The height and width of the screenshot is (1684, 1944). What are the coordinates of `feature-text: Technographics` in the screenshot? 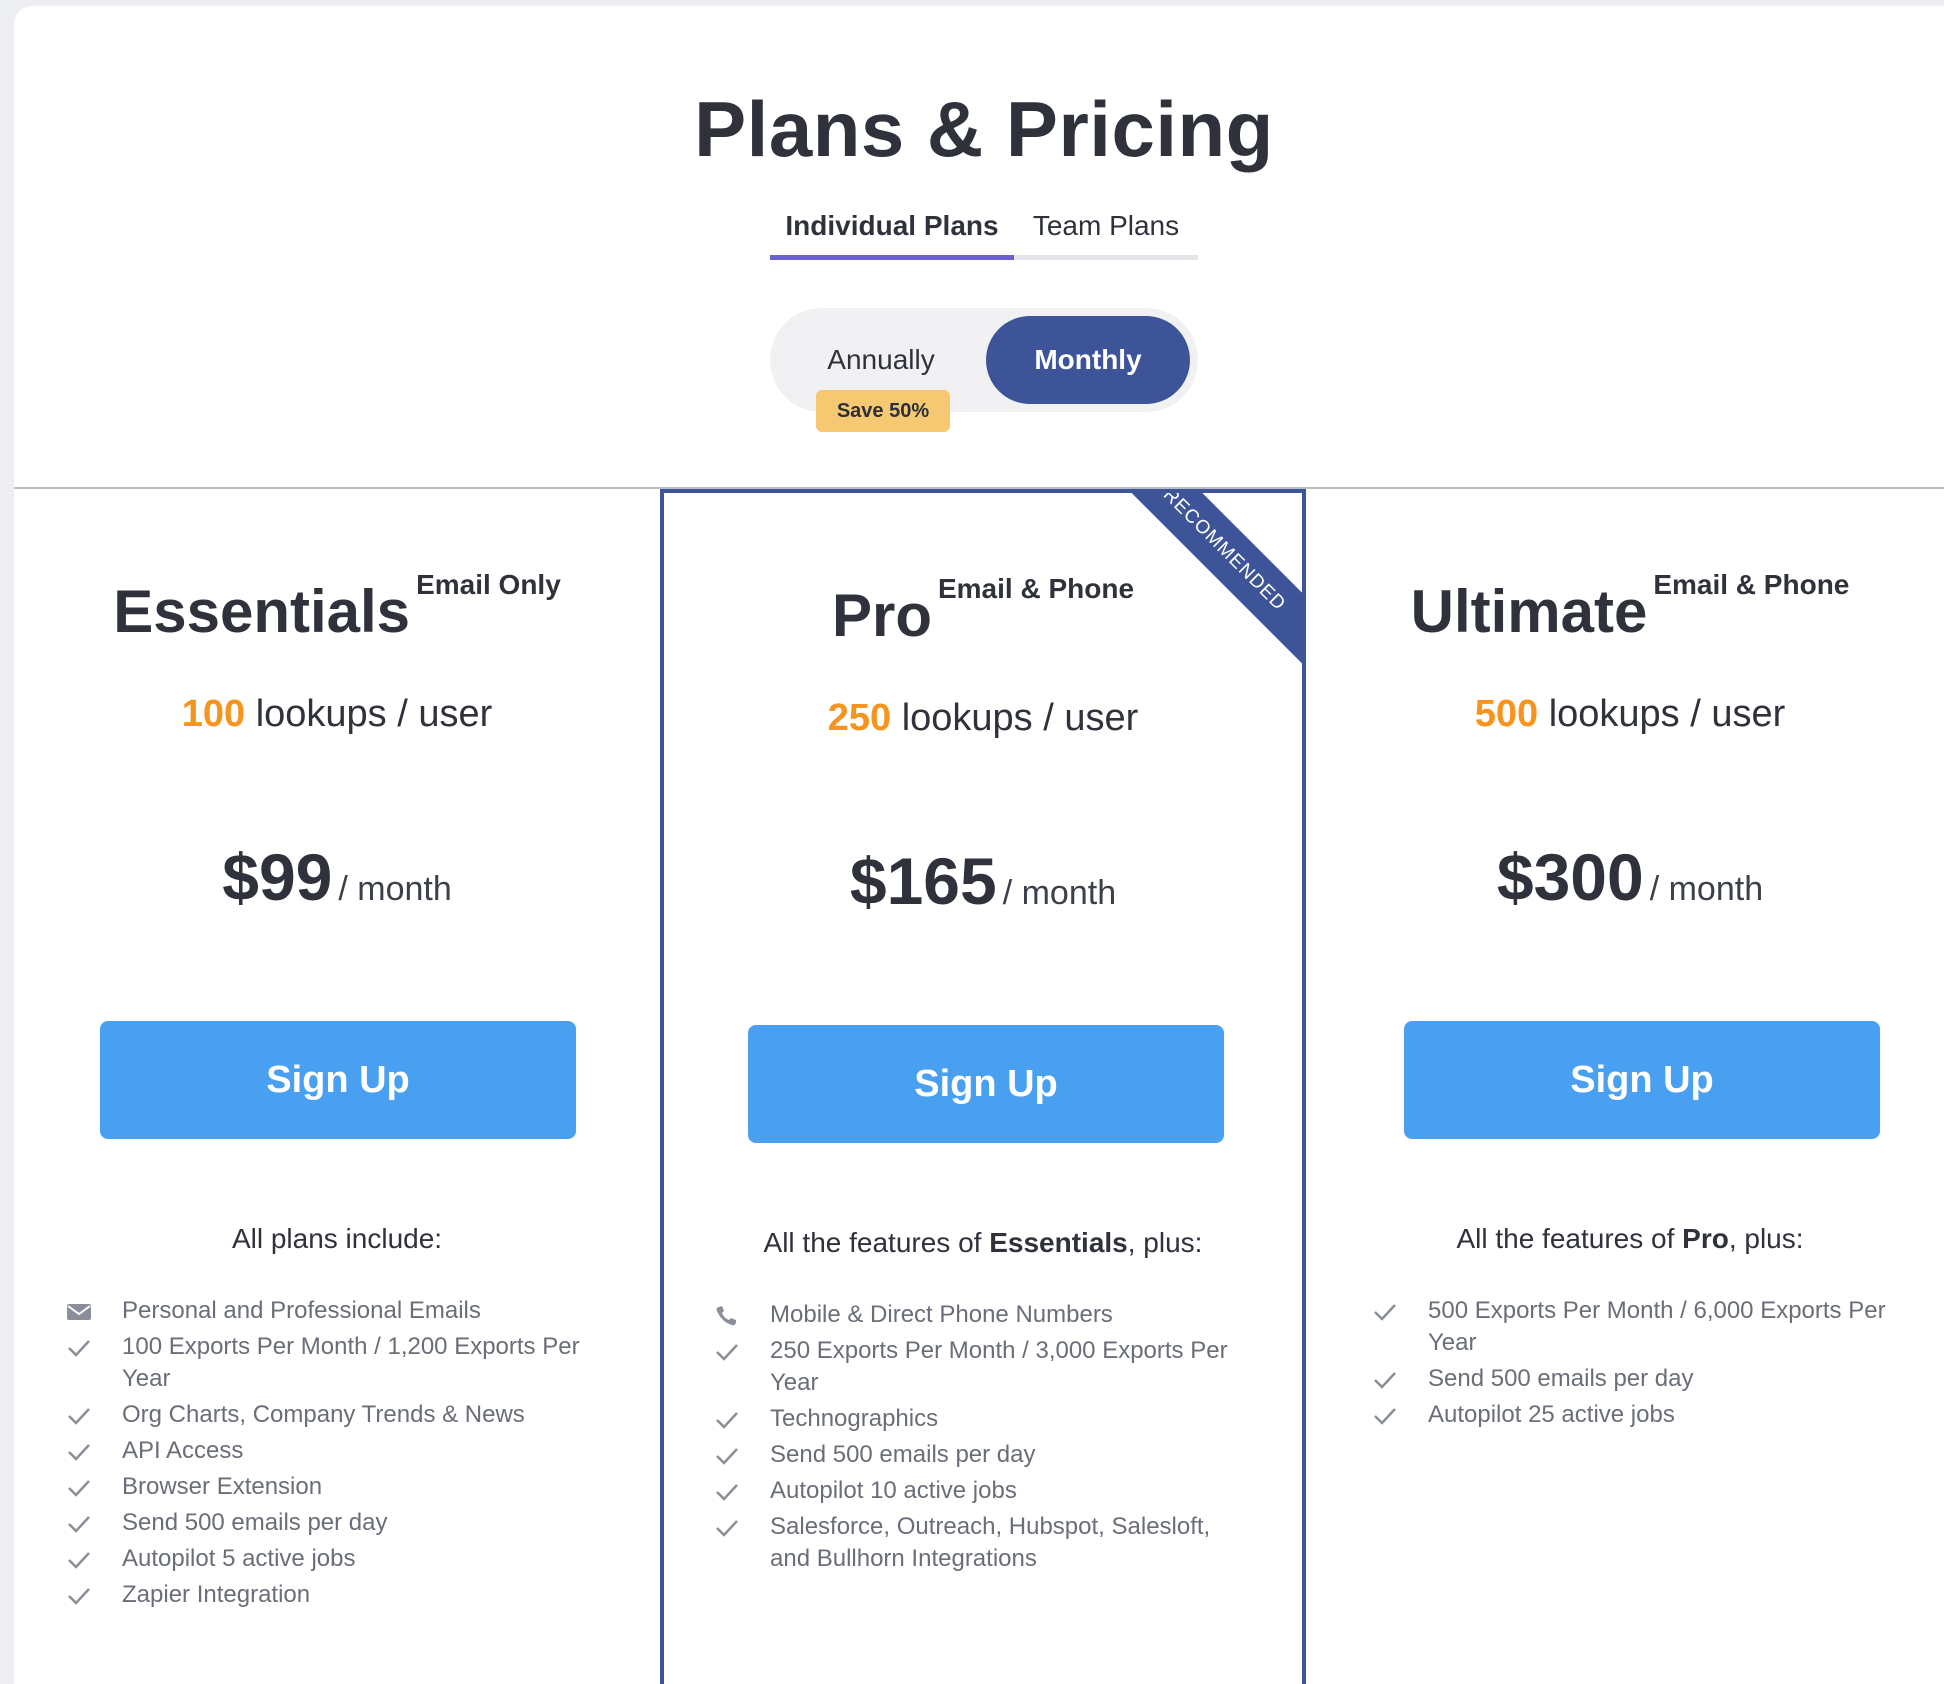 It's located at (854, 1418).